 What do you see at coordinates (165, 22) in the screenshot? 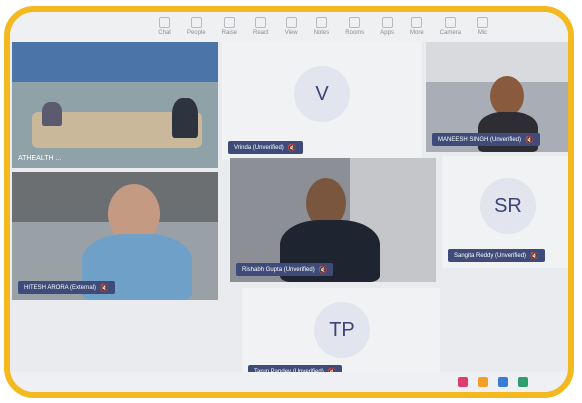
I see `chat-icon` at bounding box center [165, 22].